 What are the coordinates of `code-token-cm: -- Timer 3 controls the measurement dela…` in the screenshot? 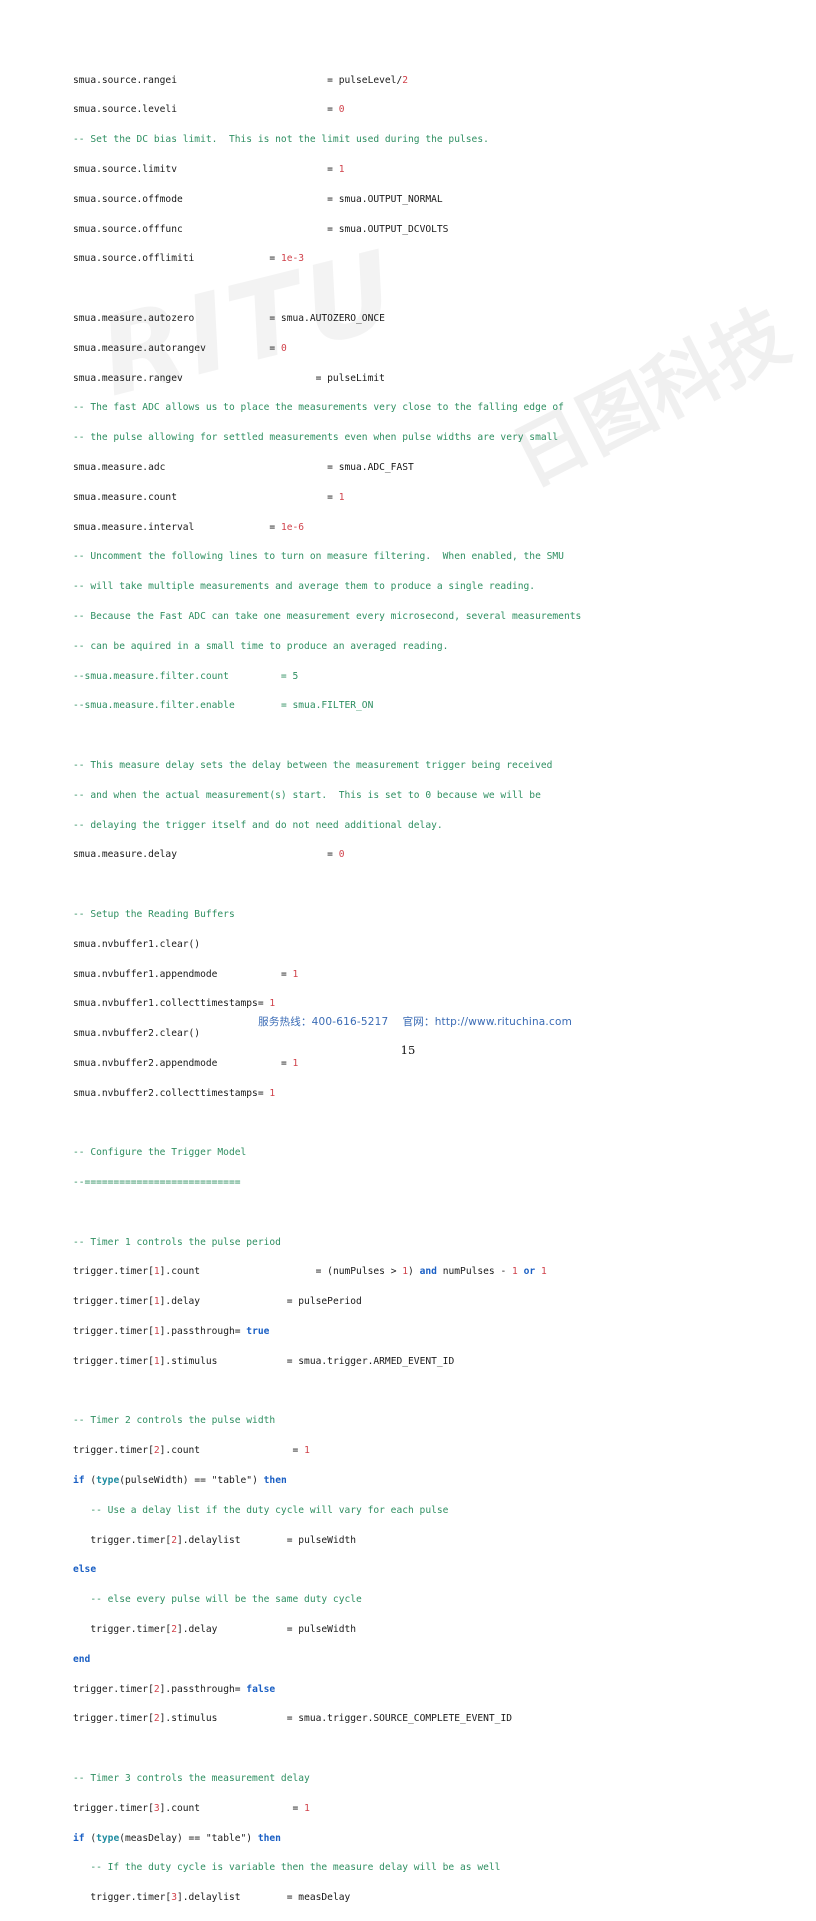 It's located at (191, 1779).